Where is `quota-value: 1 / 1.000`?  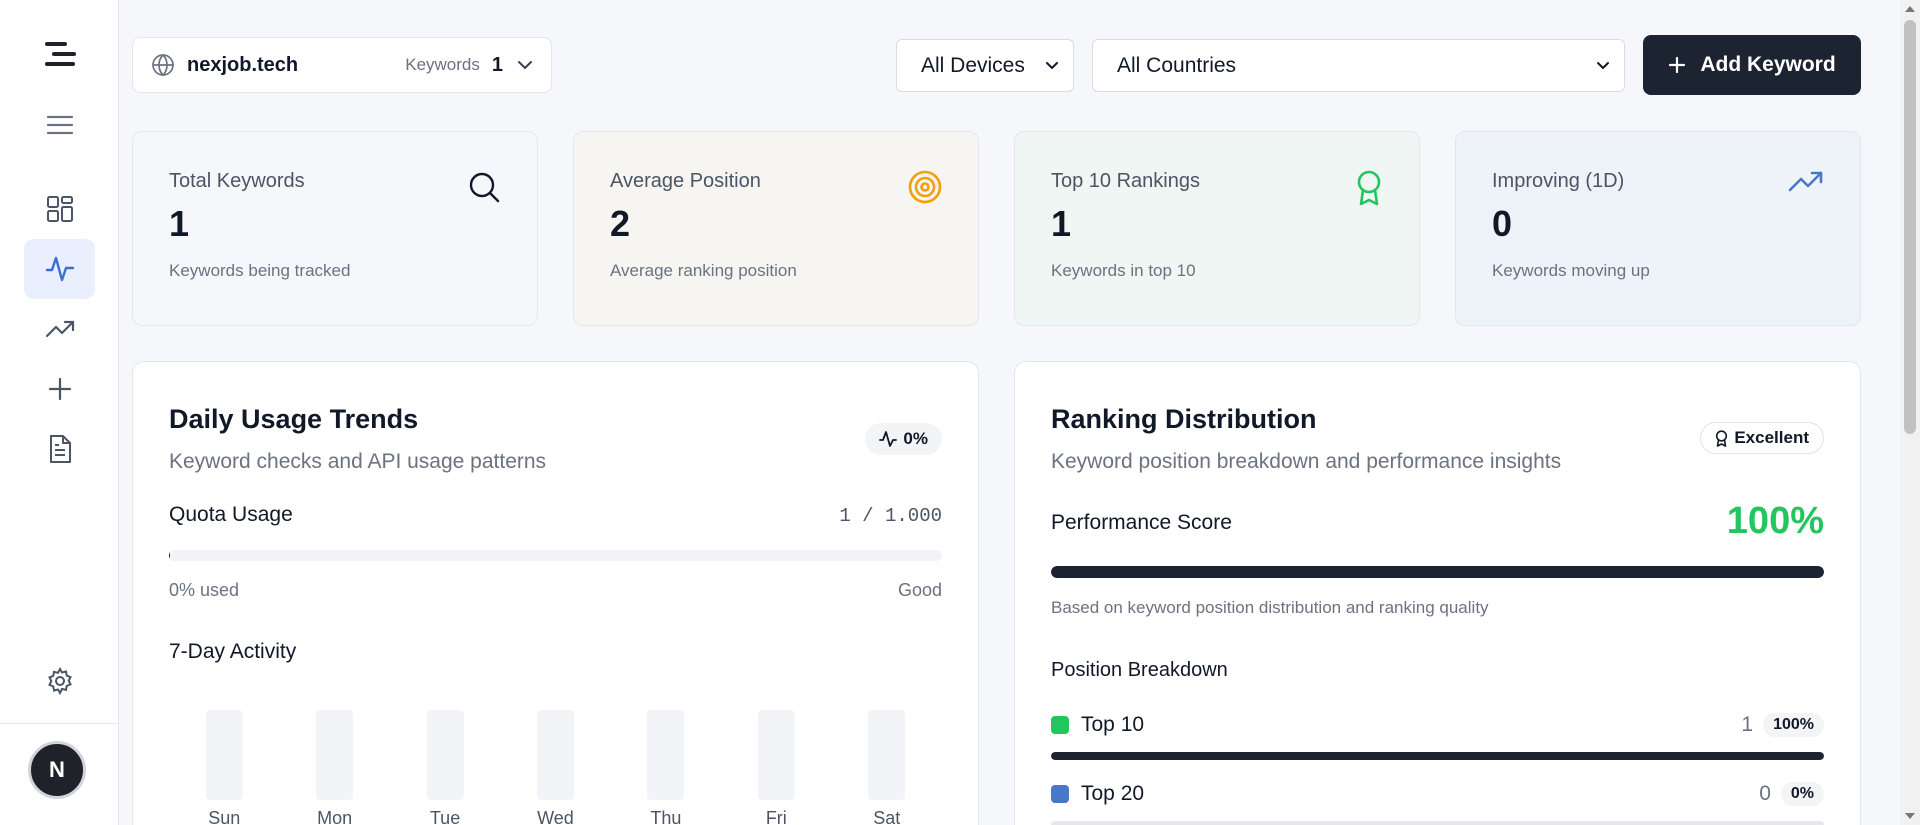 quota-value: 1 / 1.000 is located at coordinates (890, 516).